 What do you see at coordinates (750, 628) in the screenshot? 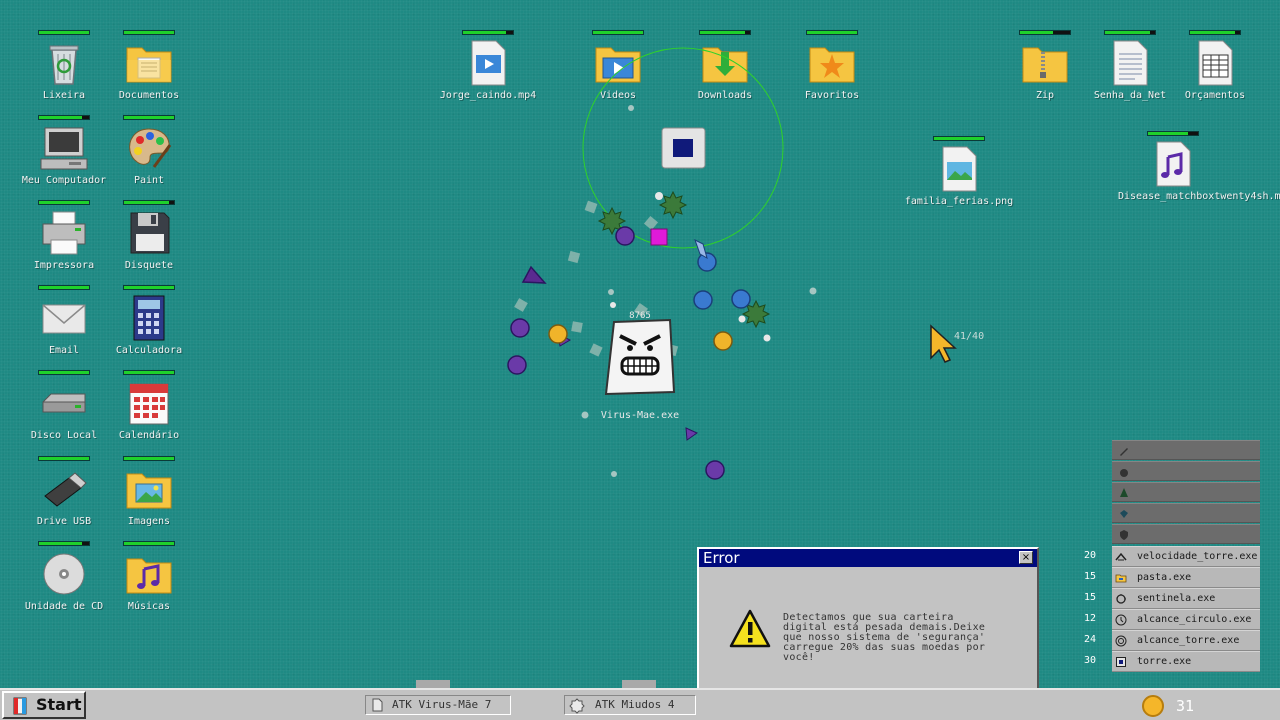
I see `warning-icon` at bounding box center [750, 628].